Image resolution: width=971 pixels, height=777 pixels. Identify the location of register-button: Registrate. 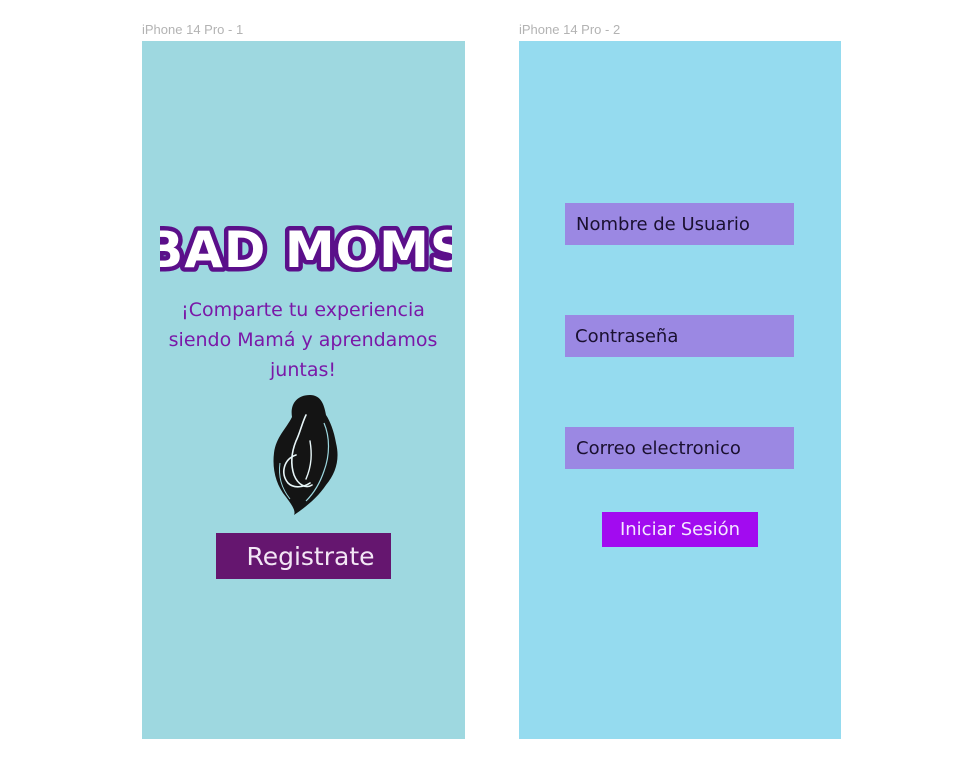
(303, 556).